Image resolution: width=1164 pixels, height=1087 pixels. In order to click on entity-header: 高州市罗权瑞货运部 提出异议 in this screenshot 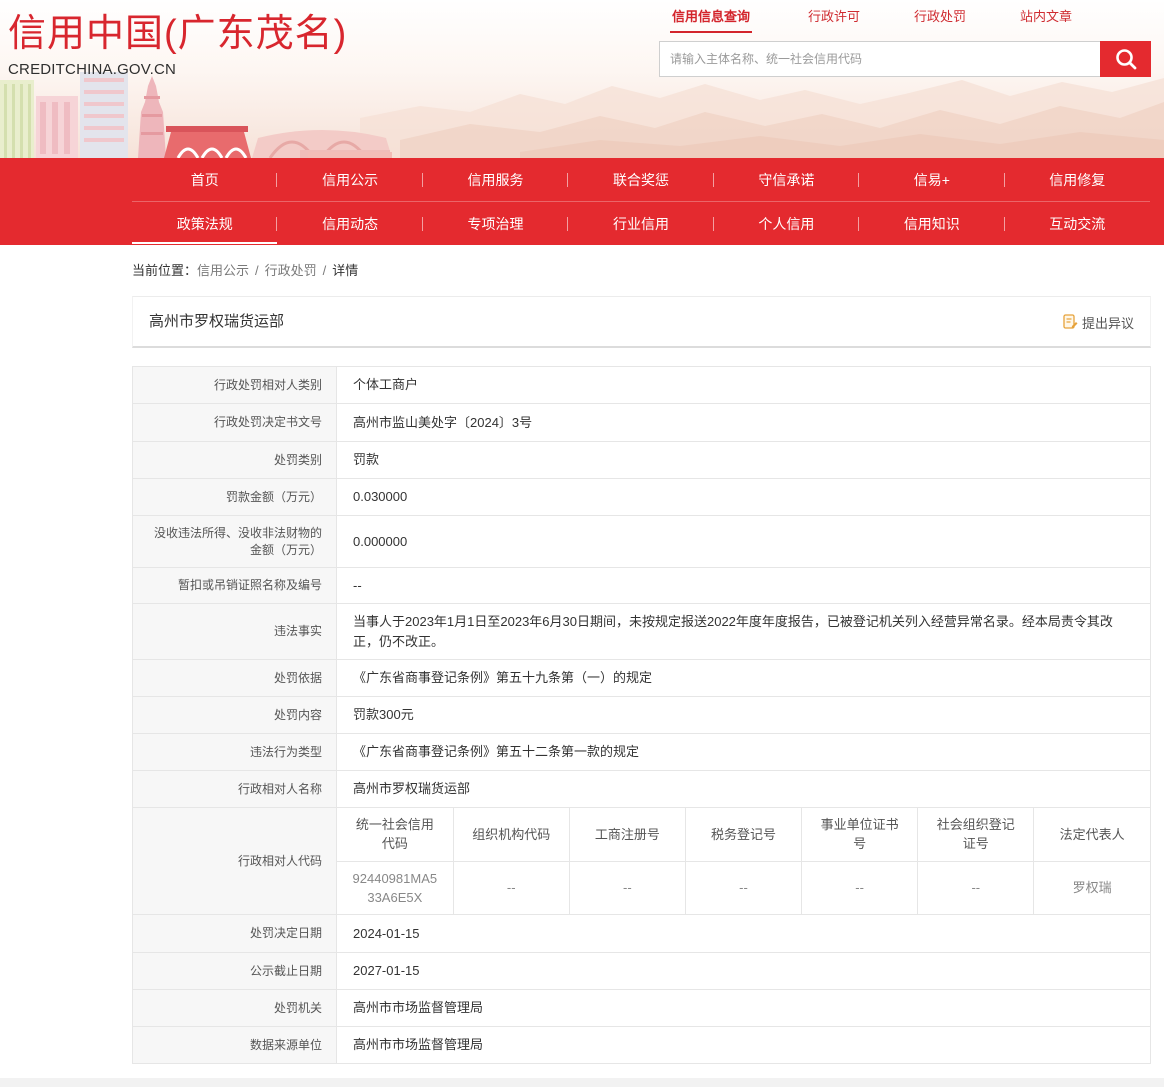, I will do `click(641, 322)`.